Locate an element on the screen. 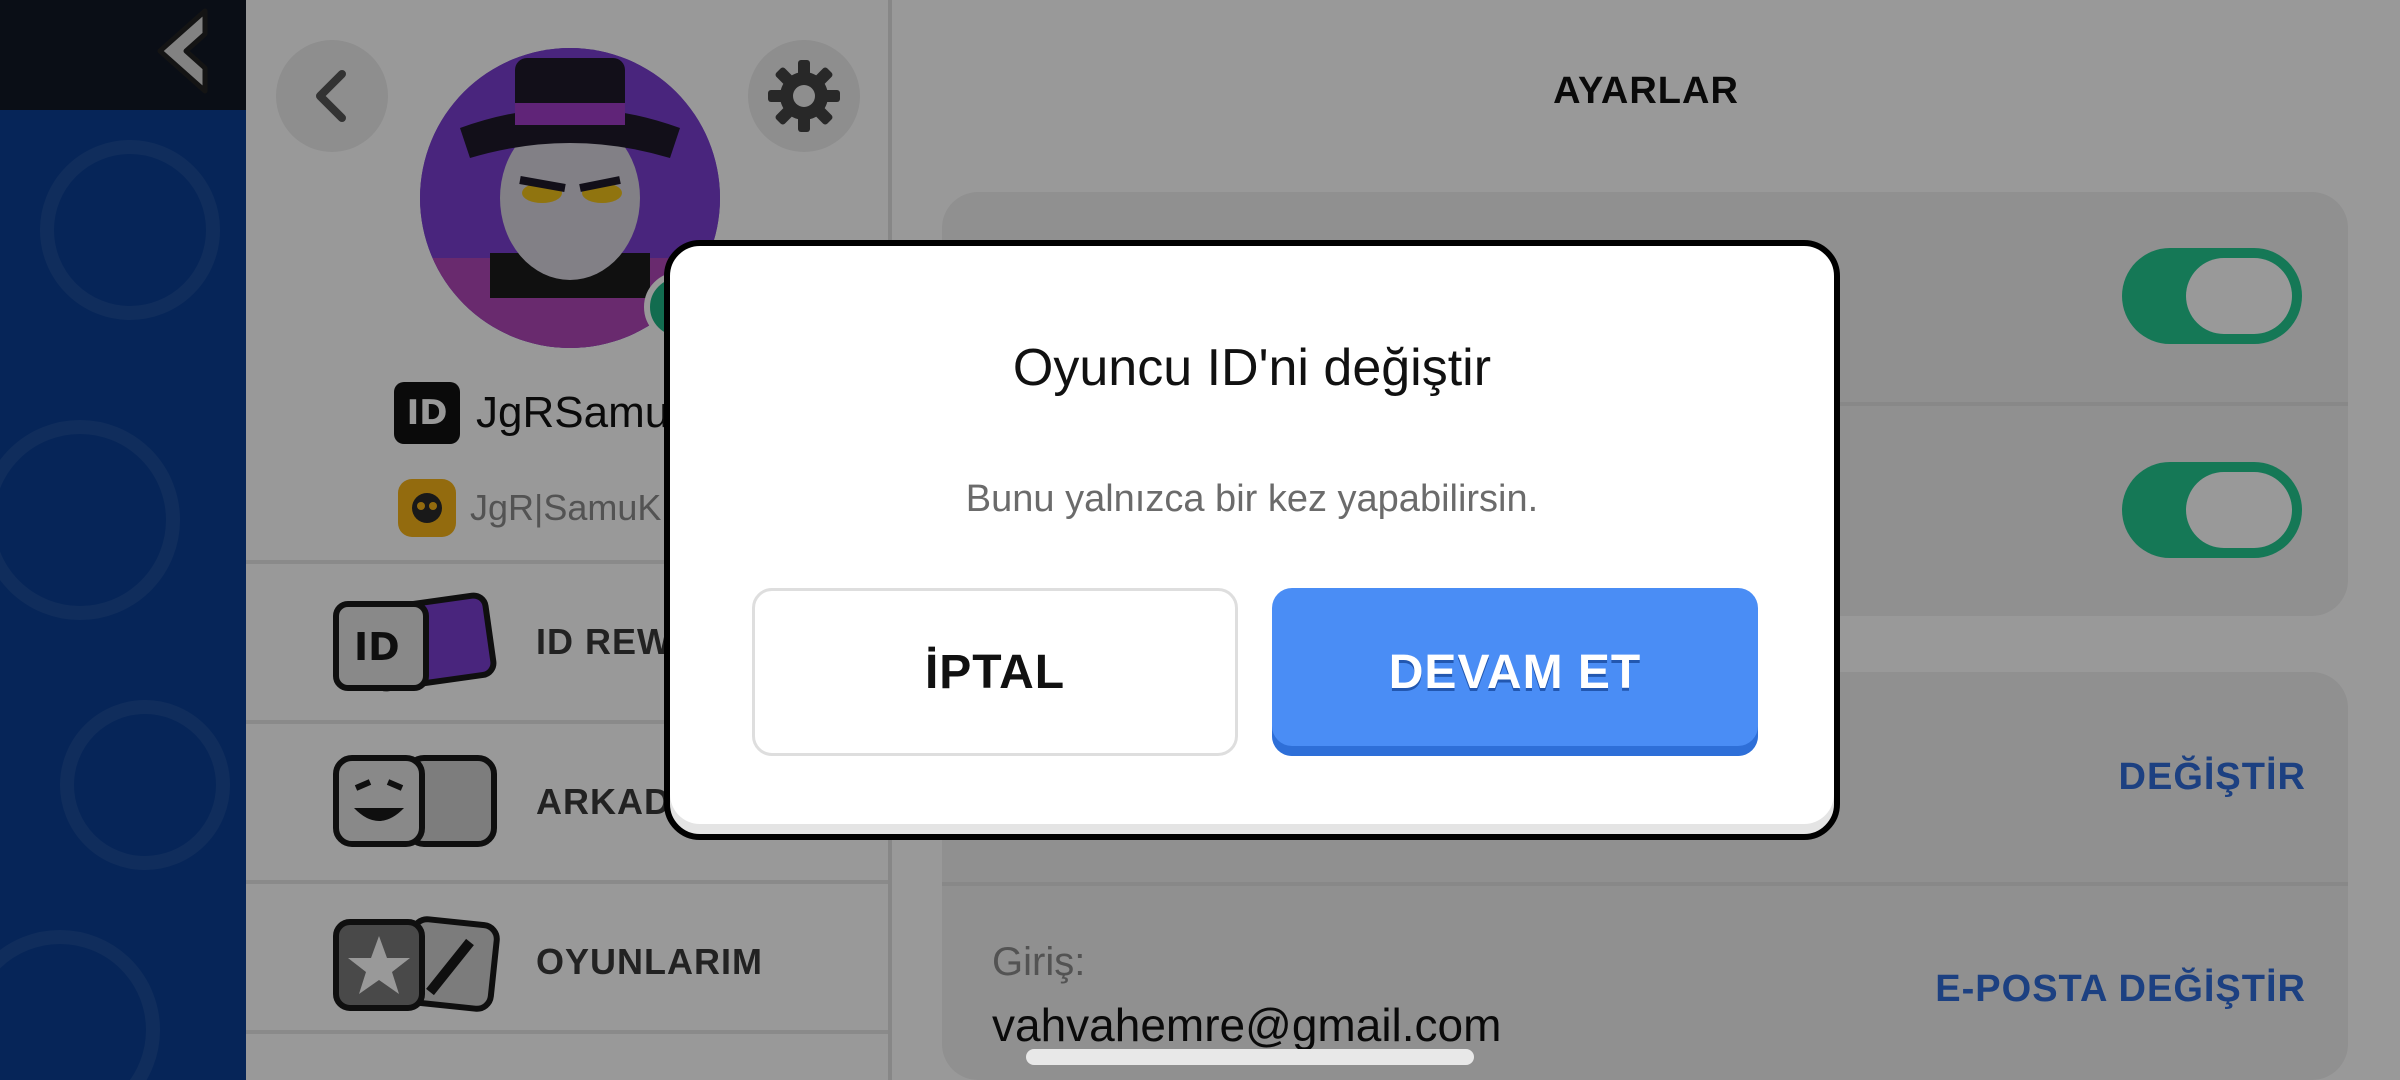  continue-button: DEVAM ET is located at coordinates (1515, 672).